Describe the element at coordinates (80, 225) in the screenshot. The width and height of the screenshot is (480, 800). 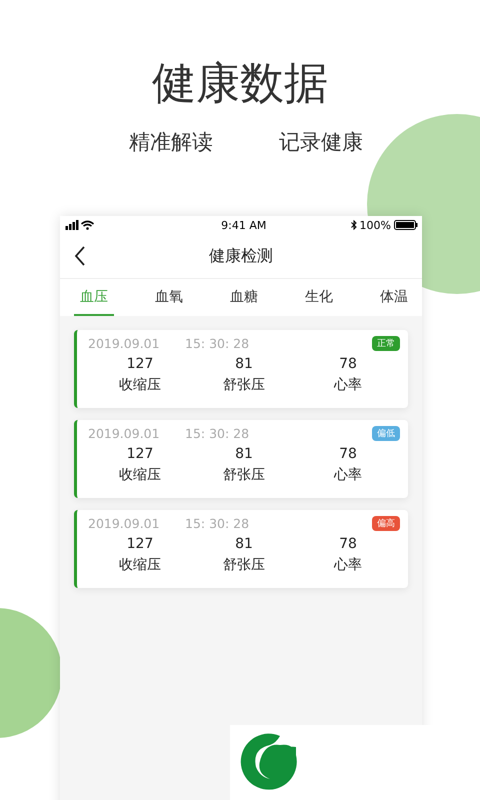
I see `signal-wifi-icon` at that location.